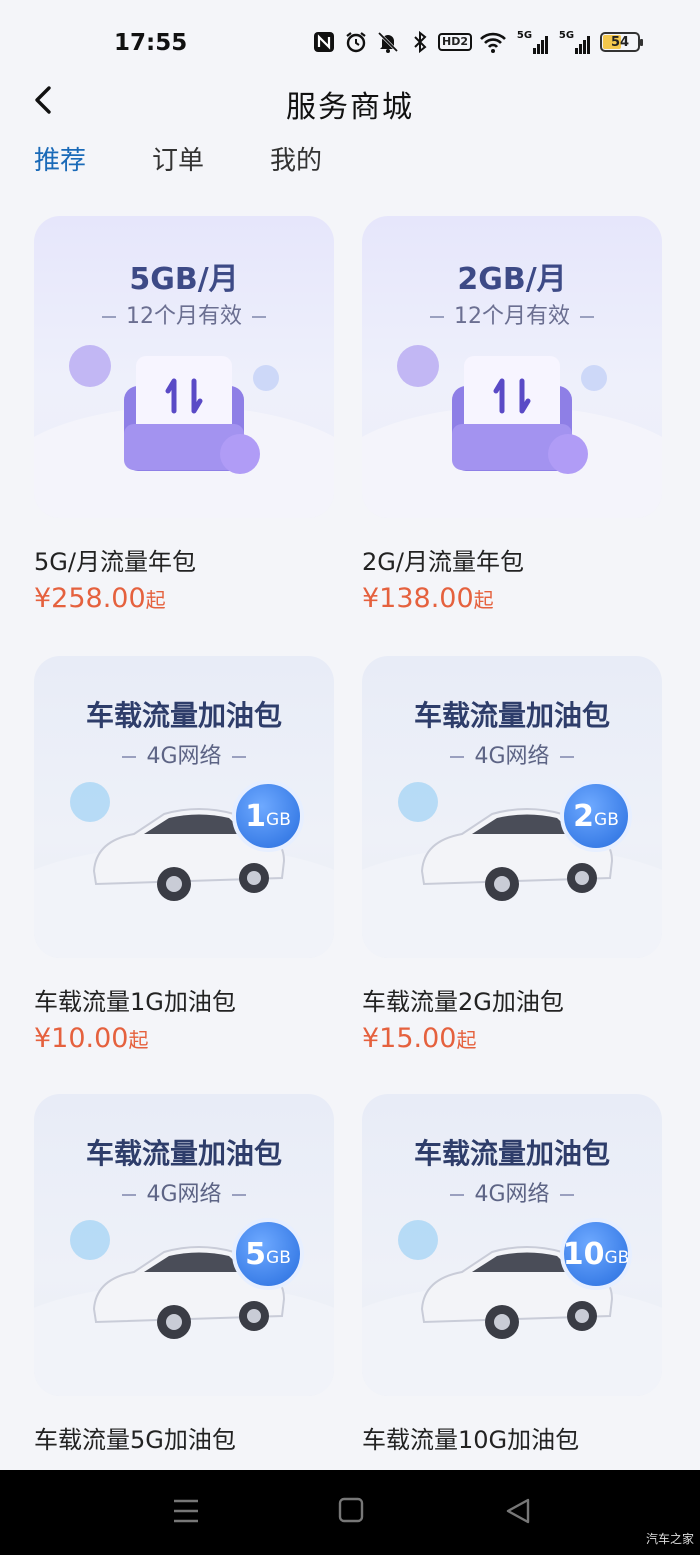  Describe the element at coordinates (596, 816) in the screenshot. I see `data-size-badge: 2 GB` at that location.